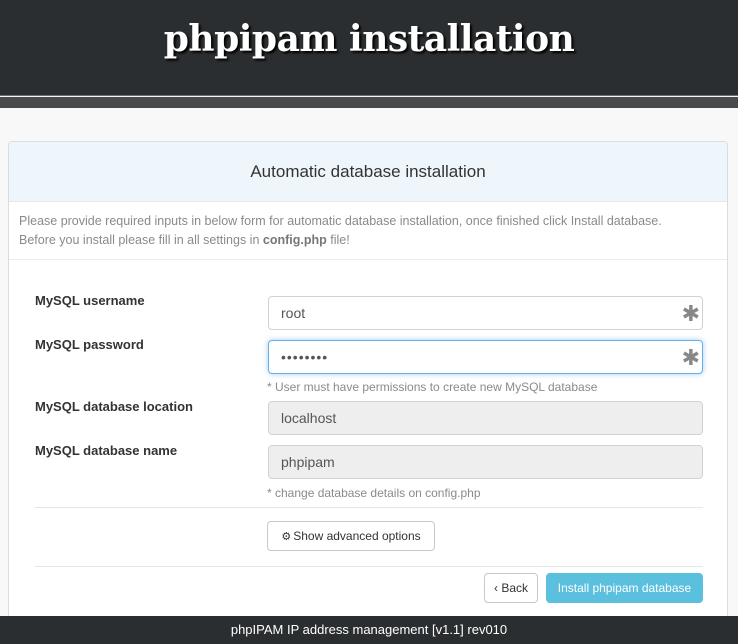 The height and width of the screenshot is (644, 738). What do you see at coordinates (374, 493) in the screenshot?
I see `db-hint: * change database details on config.php` at bounding box center [374, 493].